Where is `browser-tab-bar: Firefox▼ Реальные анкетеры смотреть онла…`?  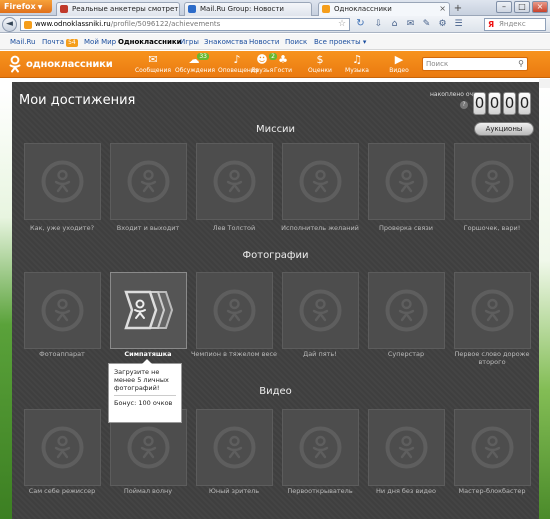
browser-tab-bar: Firefox▼ Реальные анкетеры смотреть онла… is located at coordinates (275, 8).